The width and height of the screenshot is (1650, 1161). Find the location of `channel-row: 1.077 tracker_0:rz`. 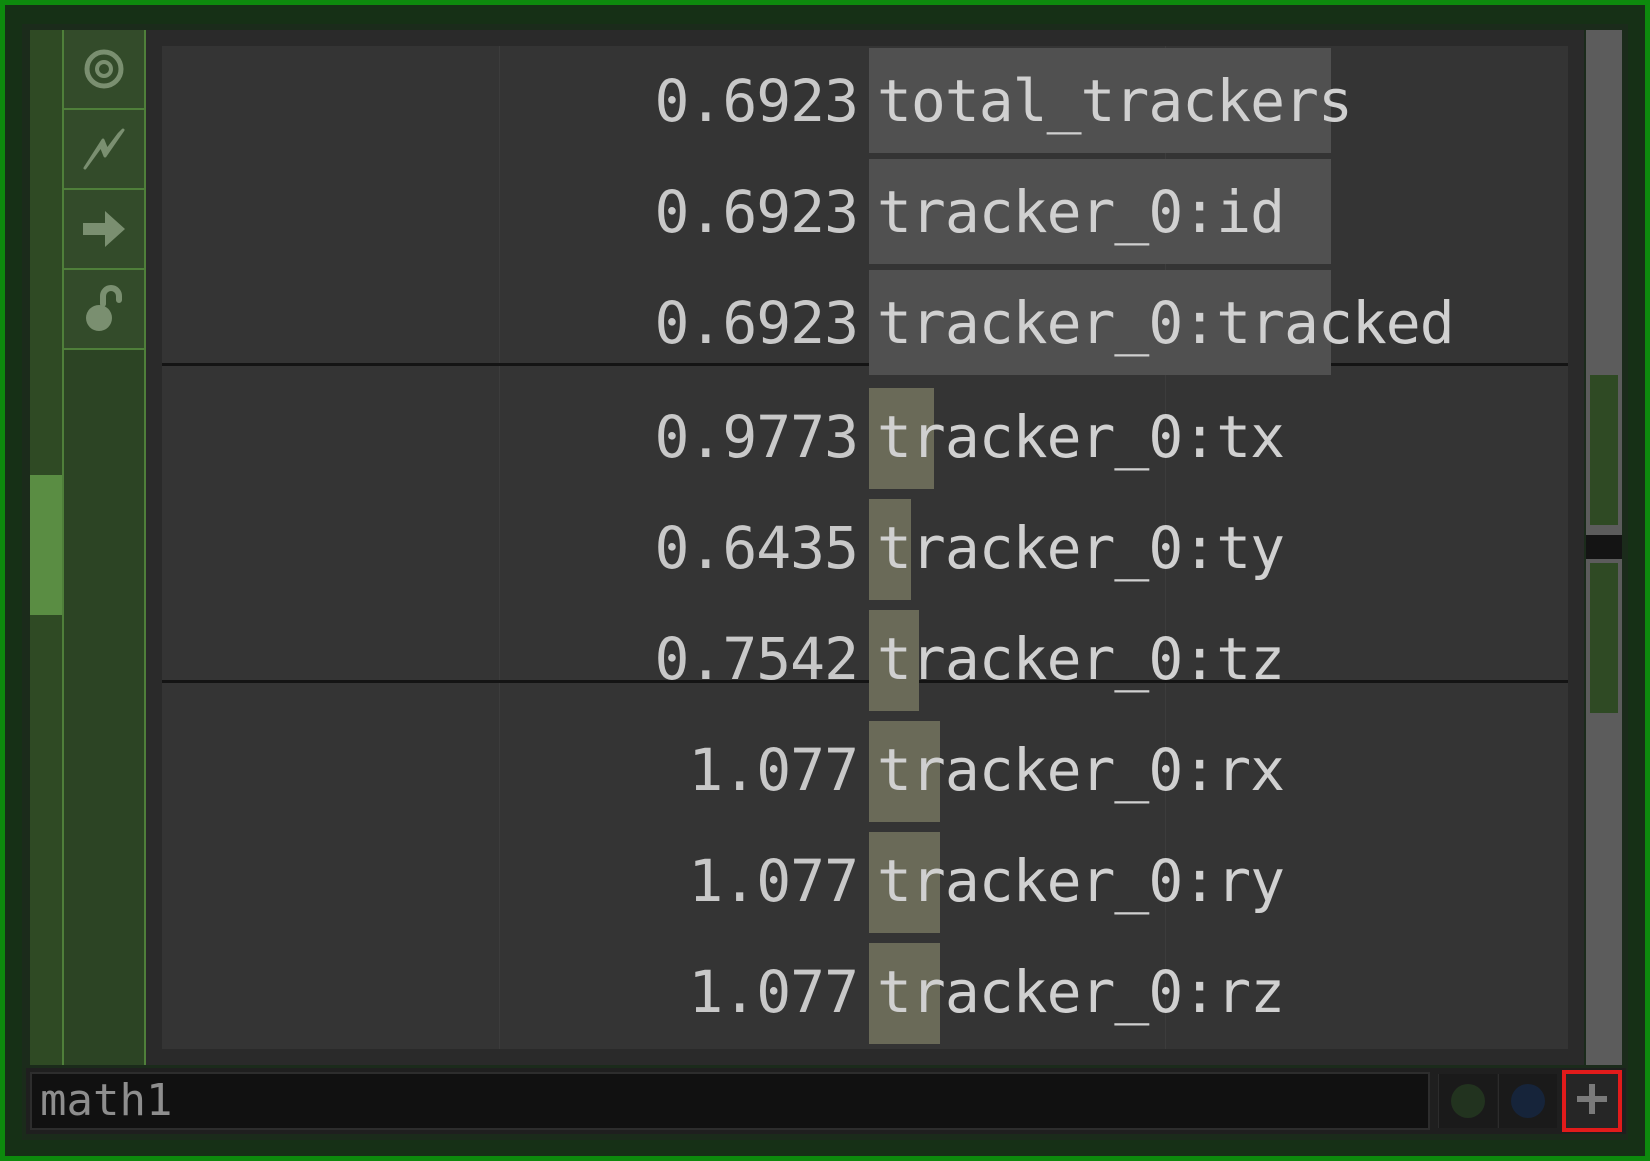

channel-row: 1.077 tracker_0:rz is located at coordinates (865, 992).